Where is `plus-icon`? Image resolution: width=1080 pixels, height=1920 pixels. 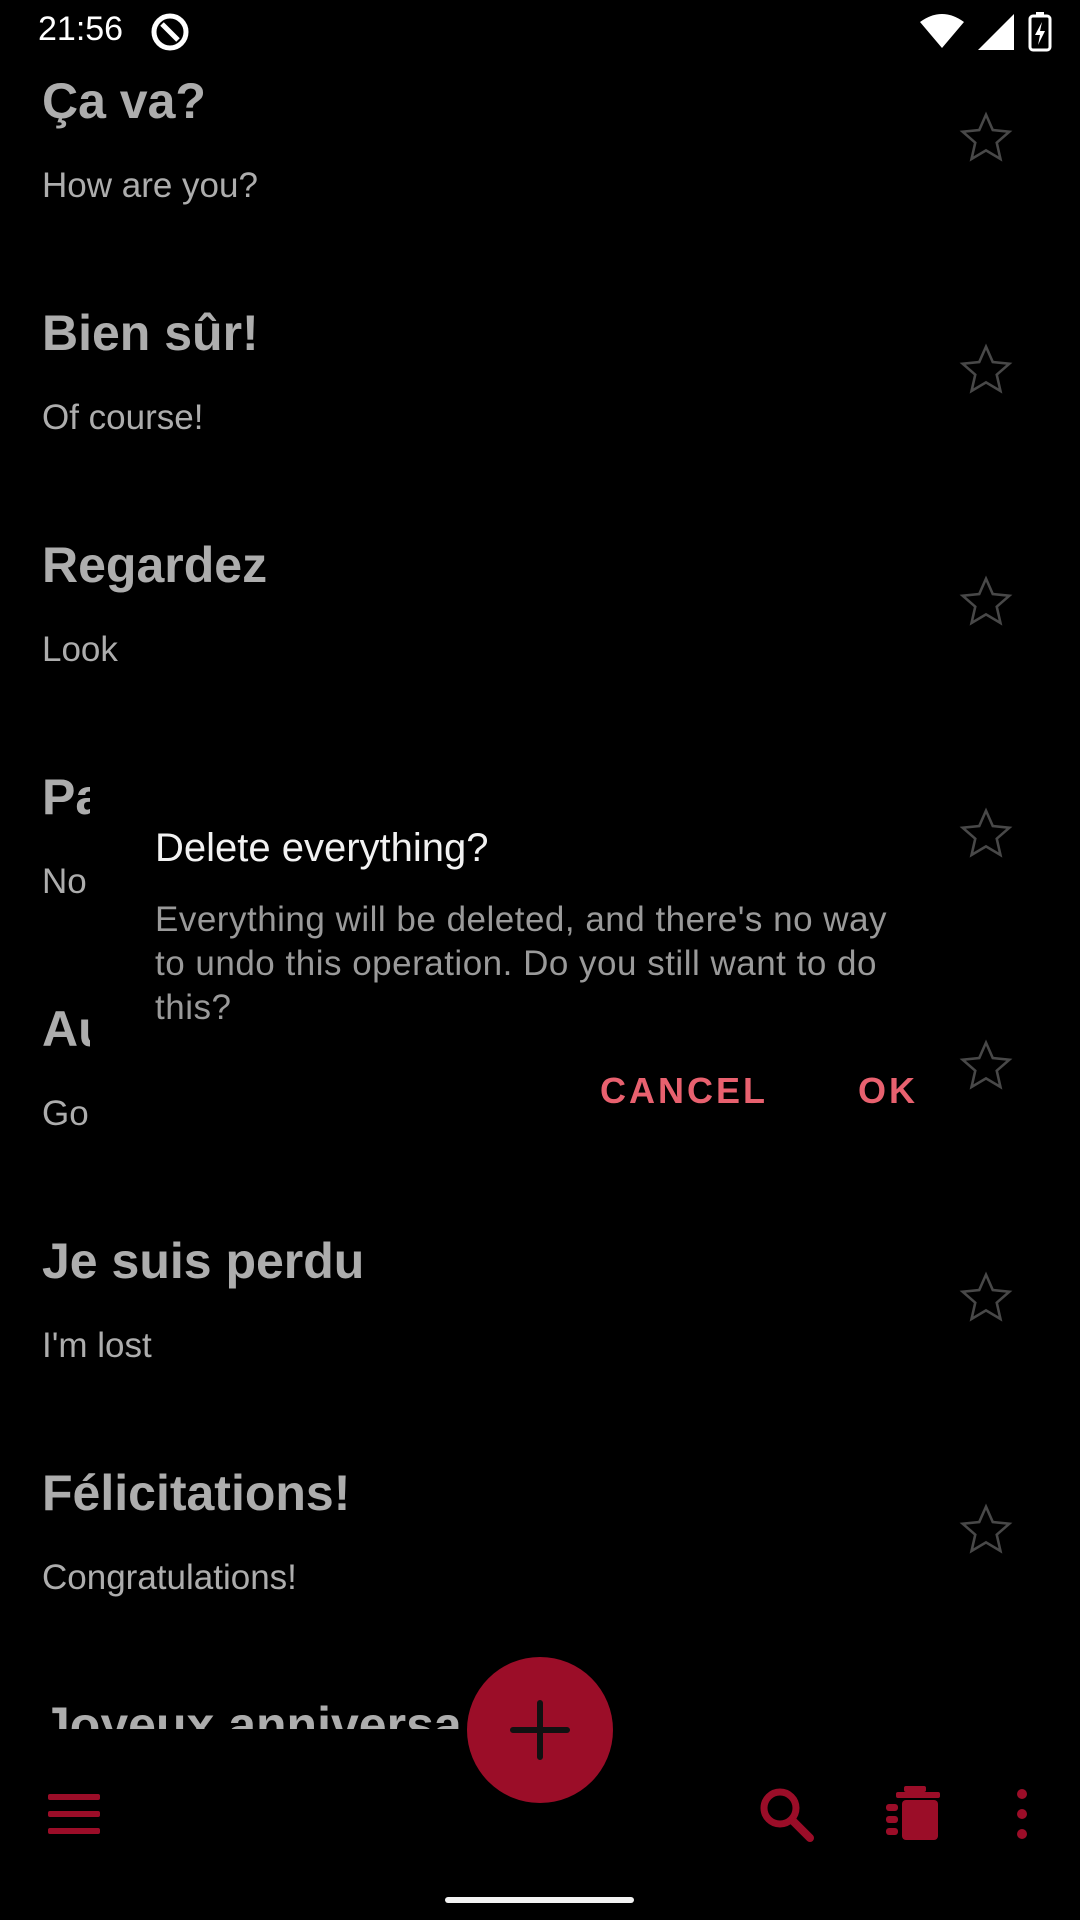
plus-icon is located at coordinates (540, 1730).